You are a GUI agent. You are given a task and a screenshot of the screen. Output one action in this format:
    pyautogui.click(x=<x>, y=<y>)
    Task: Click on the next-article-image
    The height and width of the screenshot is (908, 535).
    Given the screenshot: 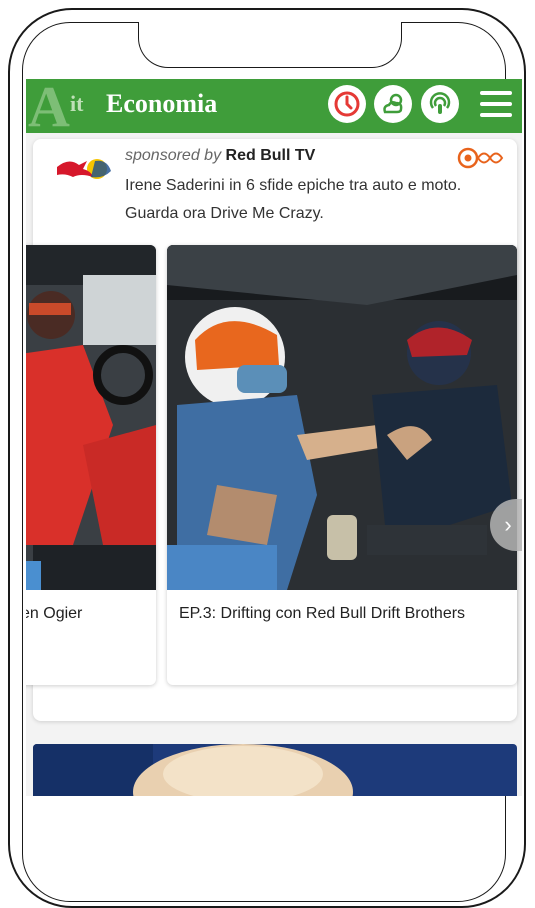 What is the action you would take?
    pyautogui.click(x=275, y=770)
    